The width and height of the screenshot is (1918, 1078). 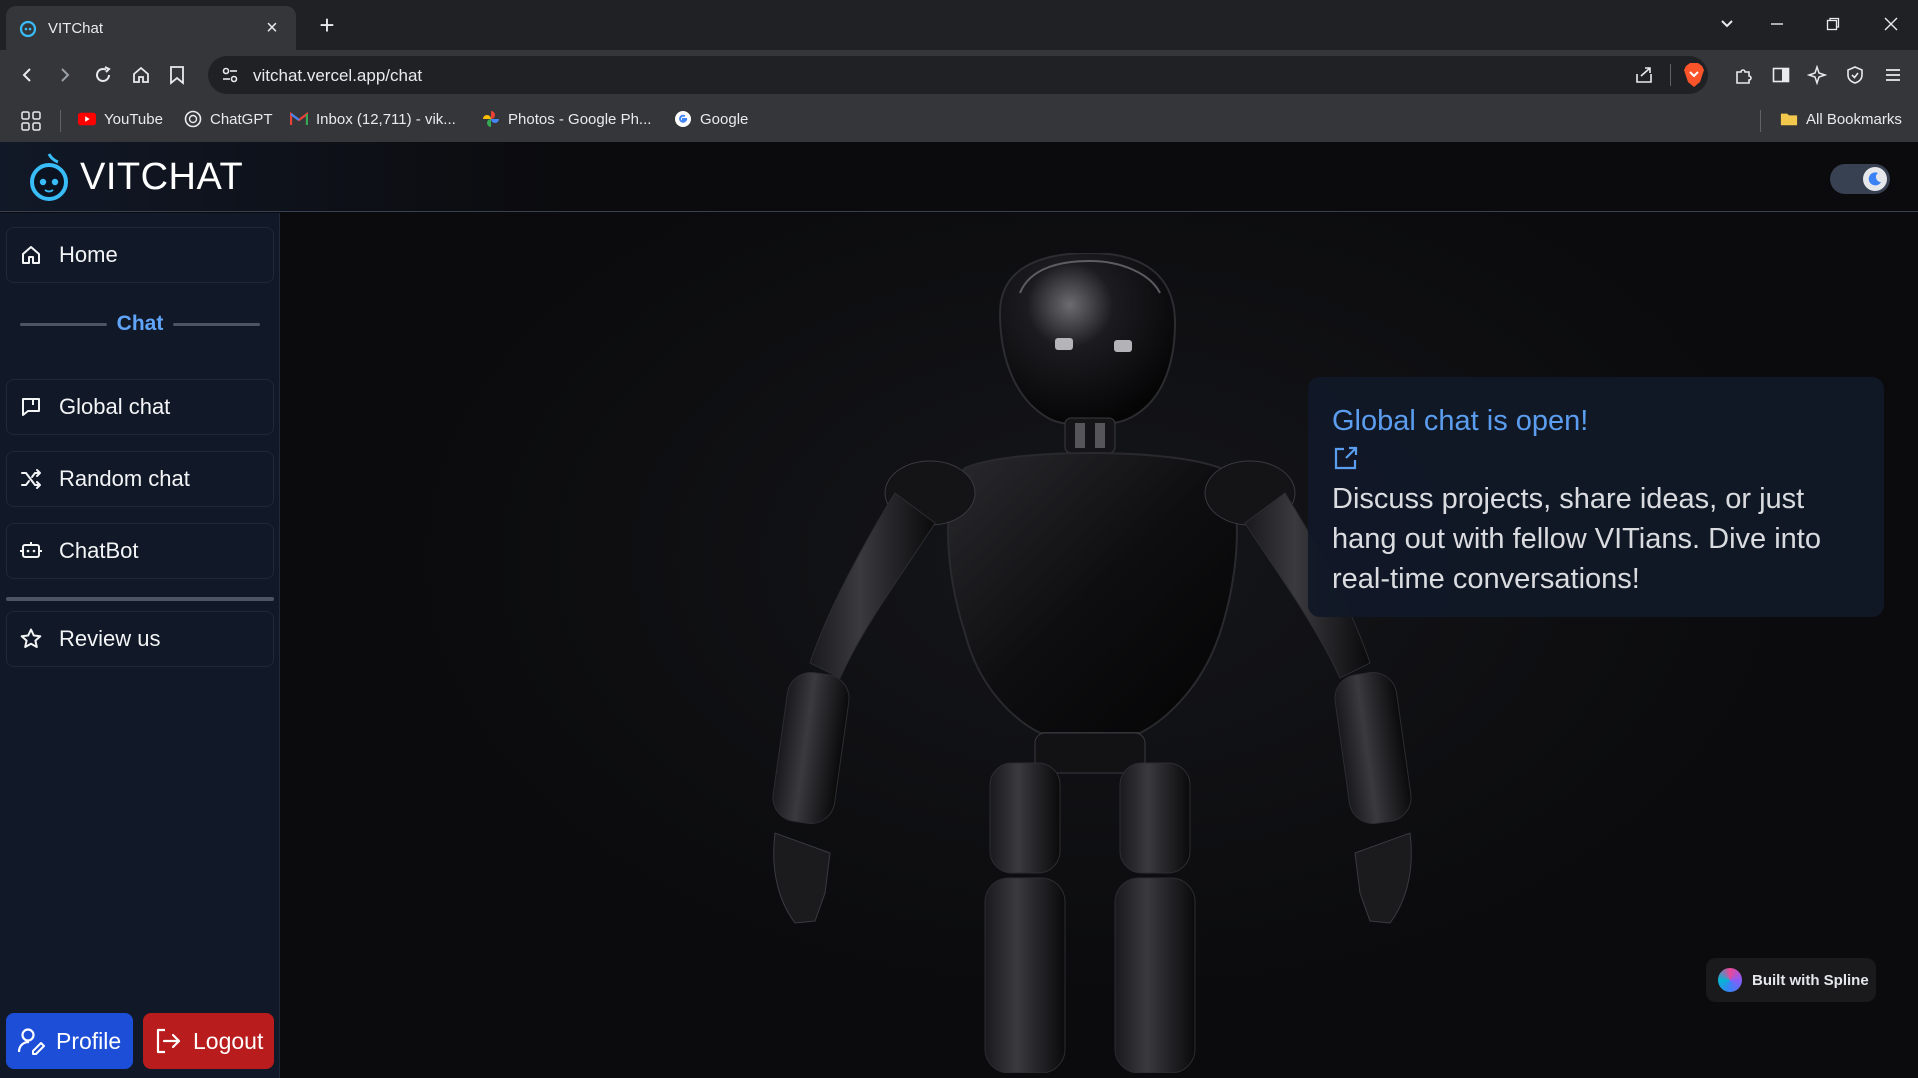 I want to click on apps-icon, so click(x=31, y=121).